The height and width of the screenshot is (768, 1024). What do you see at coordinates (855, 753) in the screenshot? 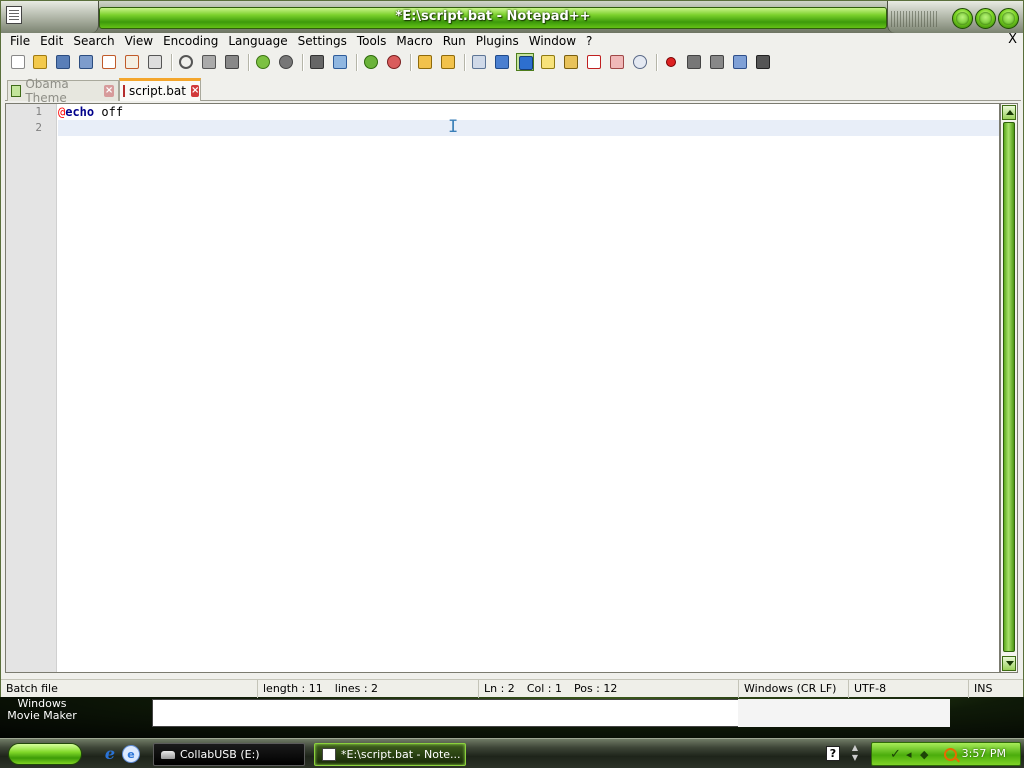
I see `tray-expand-icon: ▲ ▼` at bounding box center [855, 753].